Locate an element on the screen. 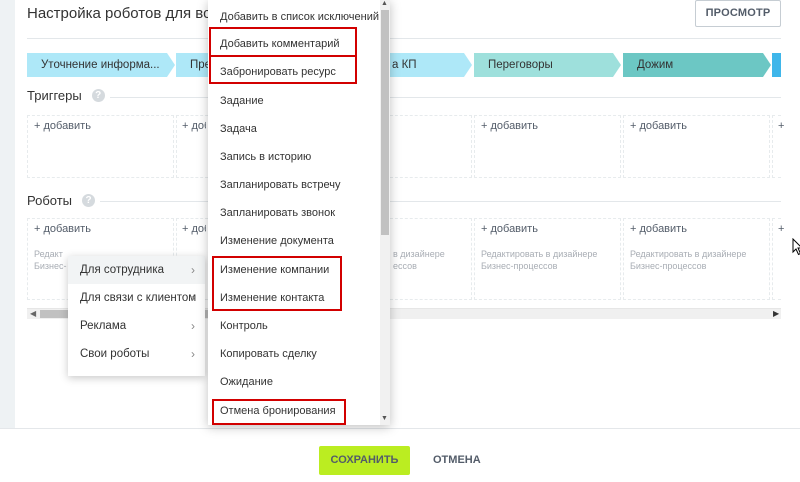 The image size is (800, 482). dropdown-item: Запланировать встречу is located at coordinates (294, 185).